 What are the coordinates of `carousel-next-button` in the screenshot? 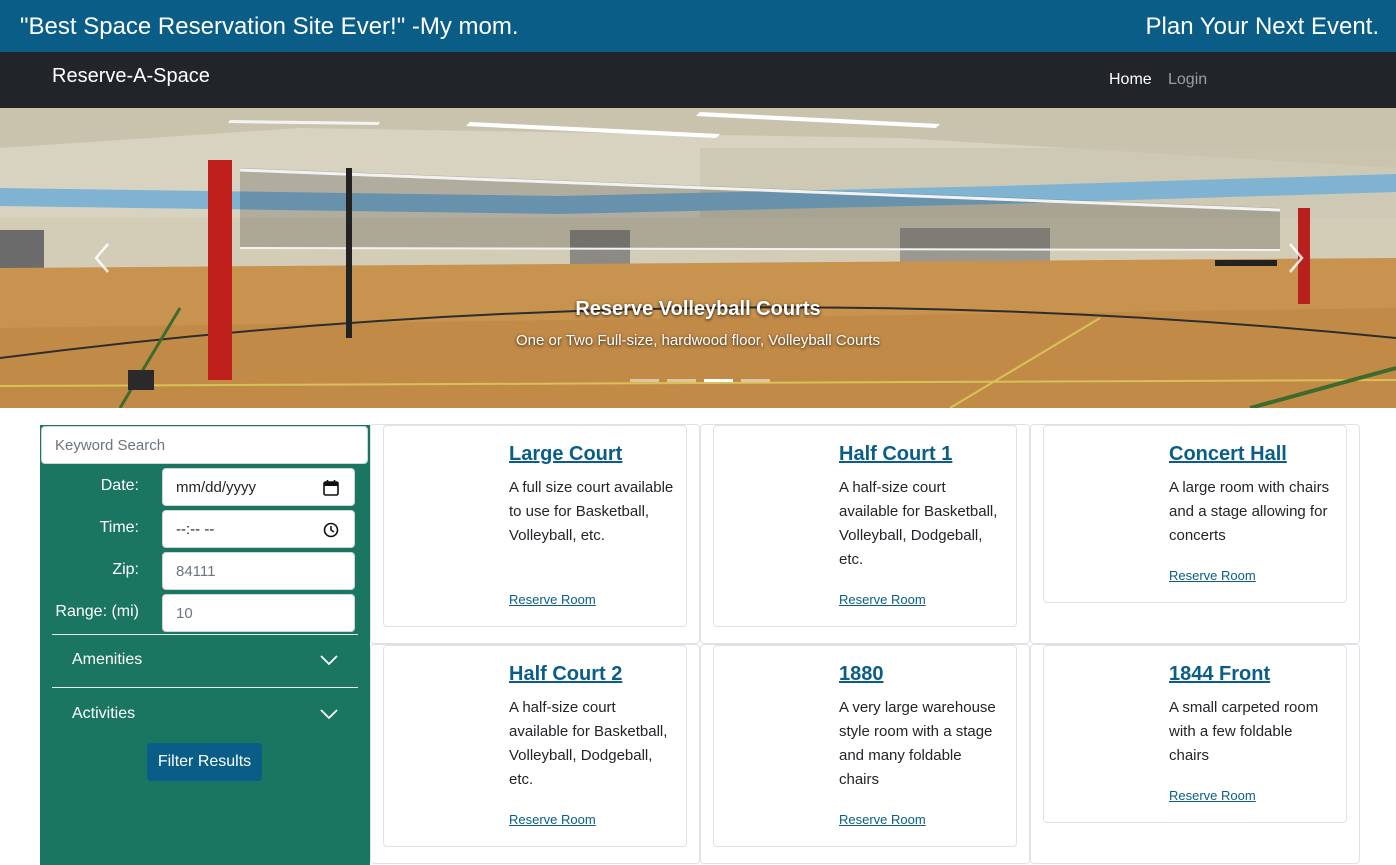 It's located at (1294, 258).